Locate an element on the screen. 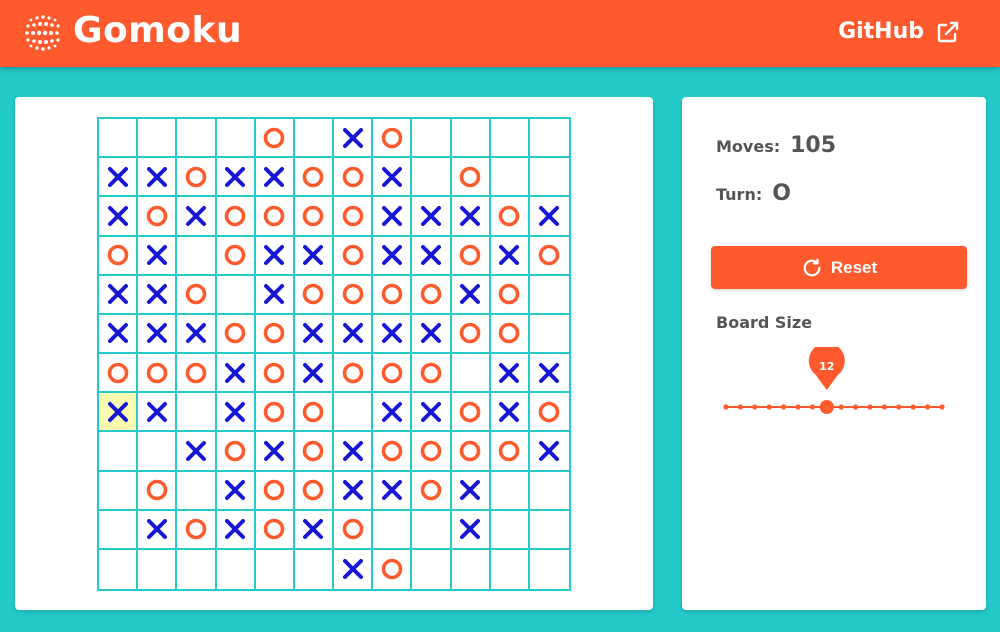  board-size-slider: 12 is located at coordinates (834, 387).